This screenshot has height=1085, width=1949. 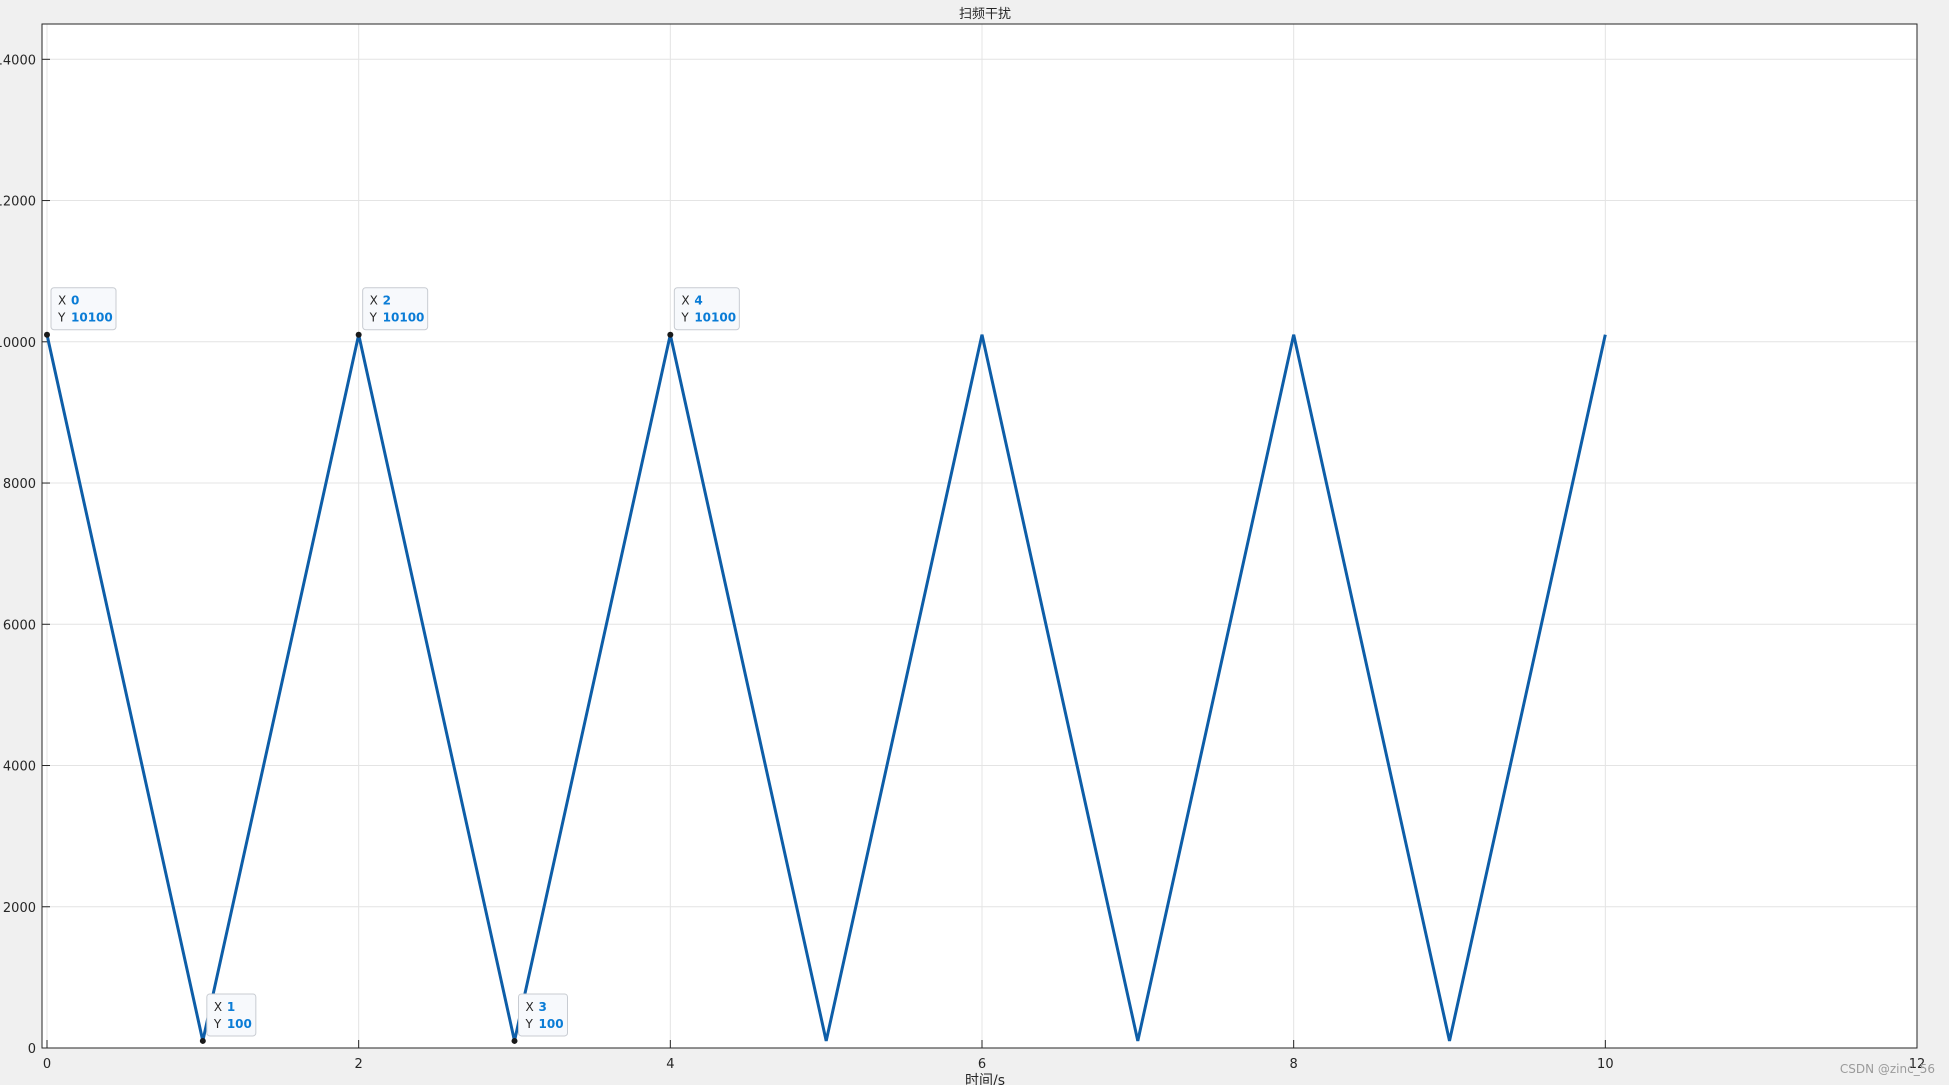 What do you see at coordinates (359, 1064) in the screenshot?
I see `x-tick-label: 2` at bounding box center [359, 1064].